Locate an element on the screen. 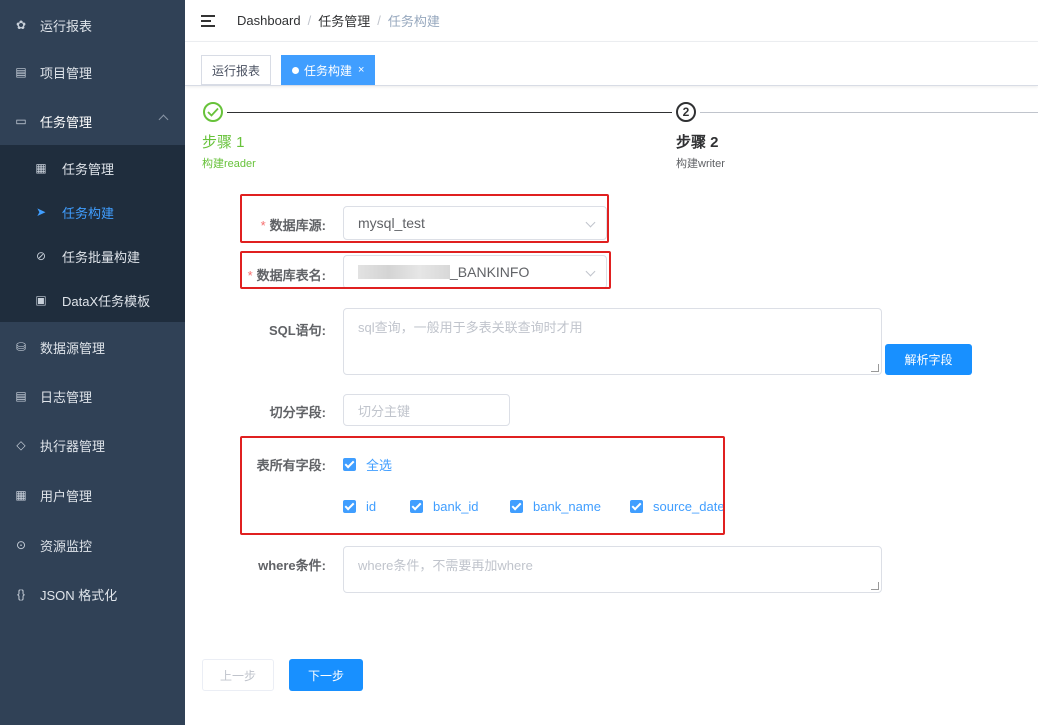  close-icon: × is located at coordinates (361, 70).